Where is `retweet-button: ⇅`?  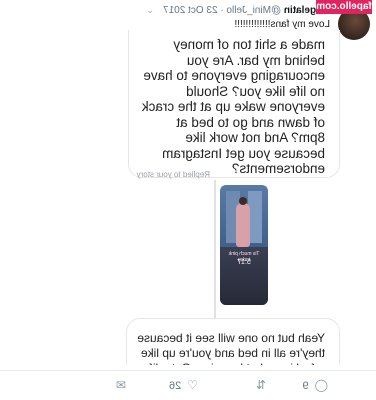
retweet-button: ⇅ is located at coordinates (258, 385).